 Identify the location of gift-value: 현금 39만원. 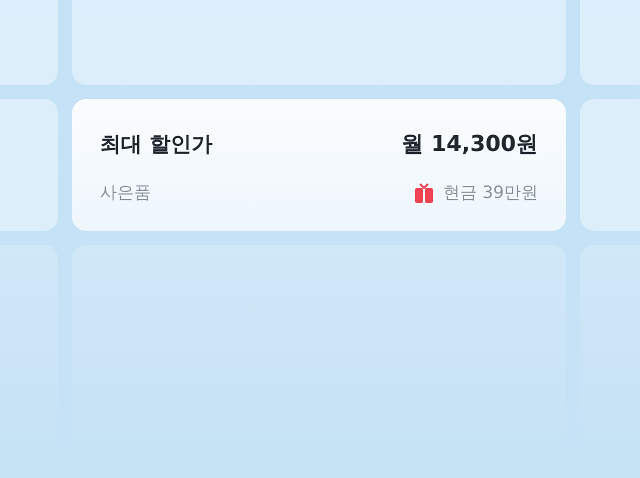
(490, 193).